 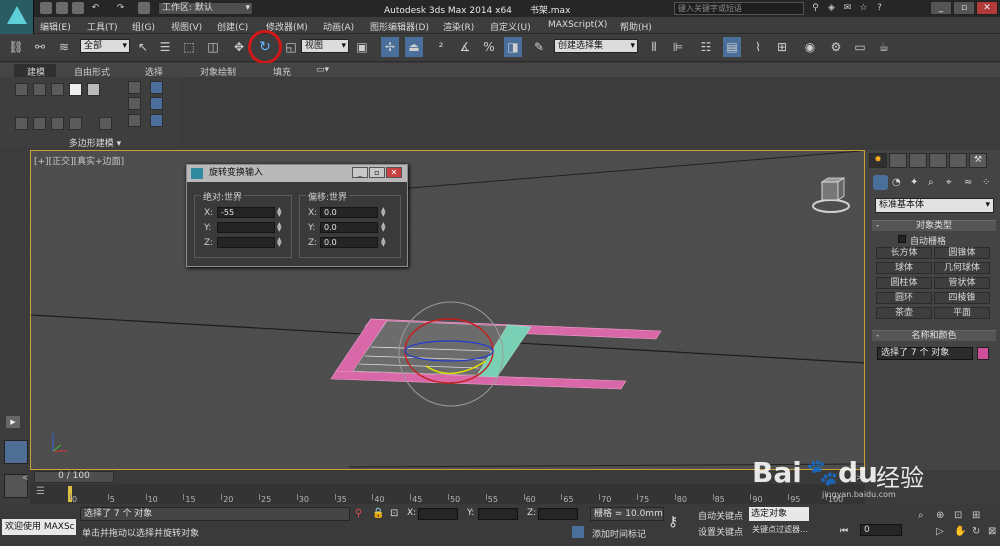 I want to click on teapot-button: 茶壶, so click(x=904, y=313).